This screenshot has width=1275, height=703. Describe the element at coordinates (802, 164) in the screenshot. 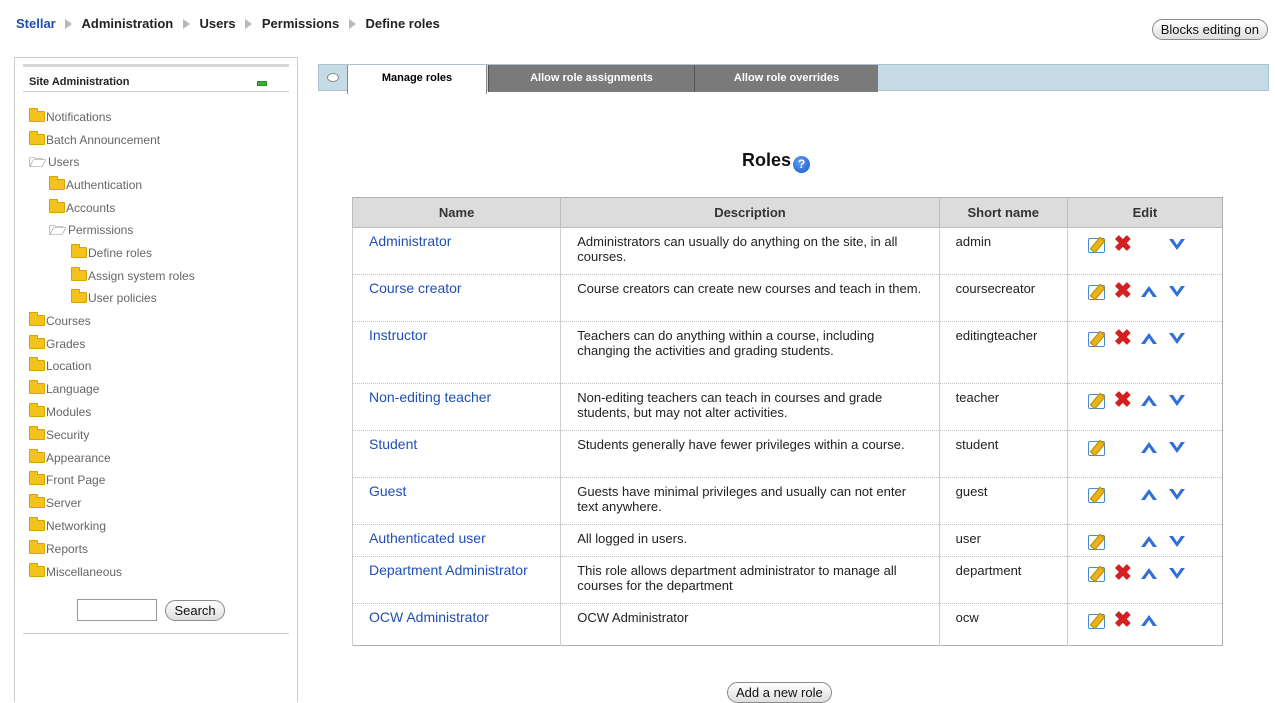

I see `help-icon: ?` at that location.